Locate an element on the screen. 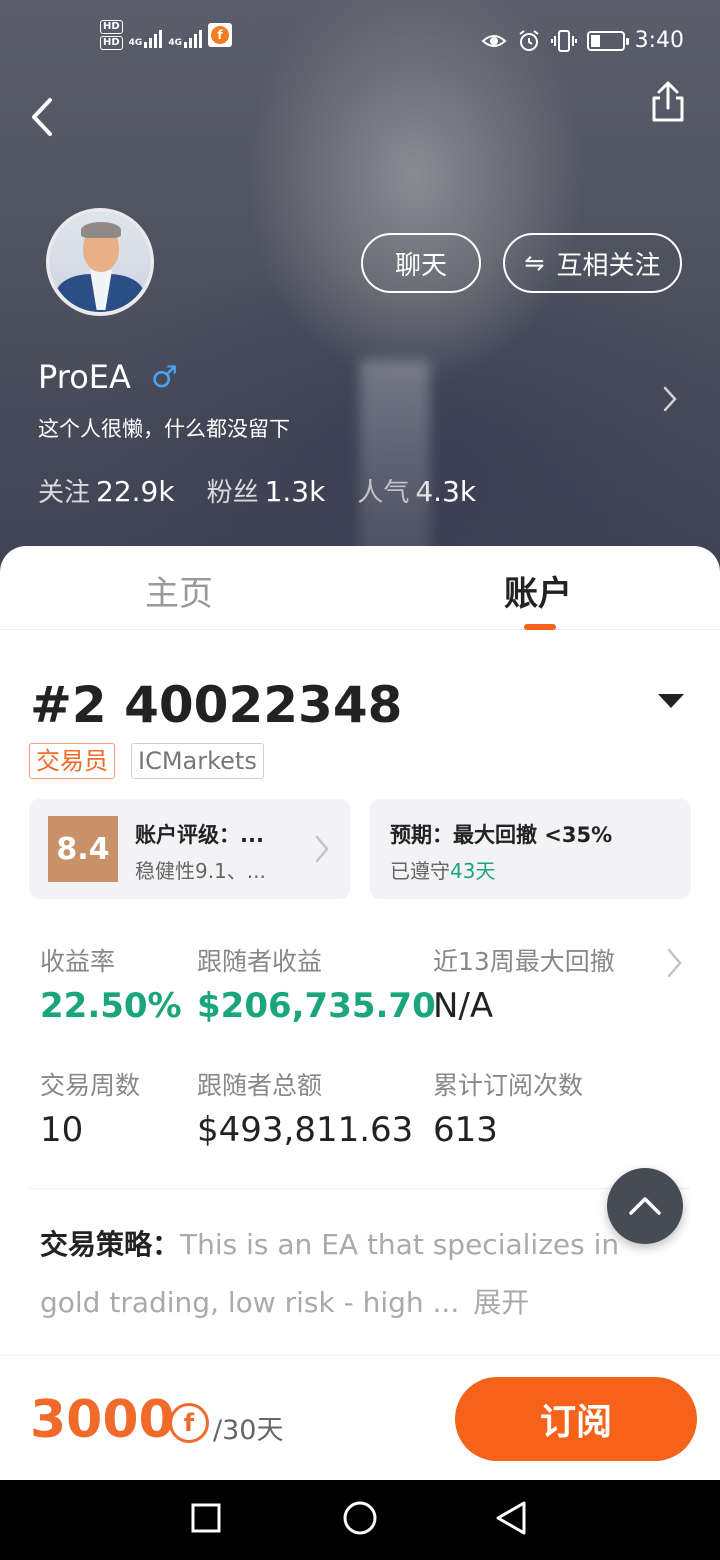 The image size is (720, 1560). share-button is located at coordinates (668, 102).